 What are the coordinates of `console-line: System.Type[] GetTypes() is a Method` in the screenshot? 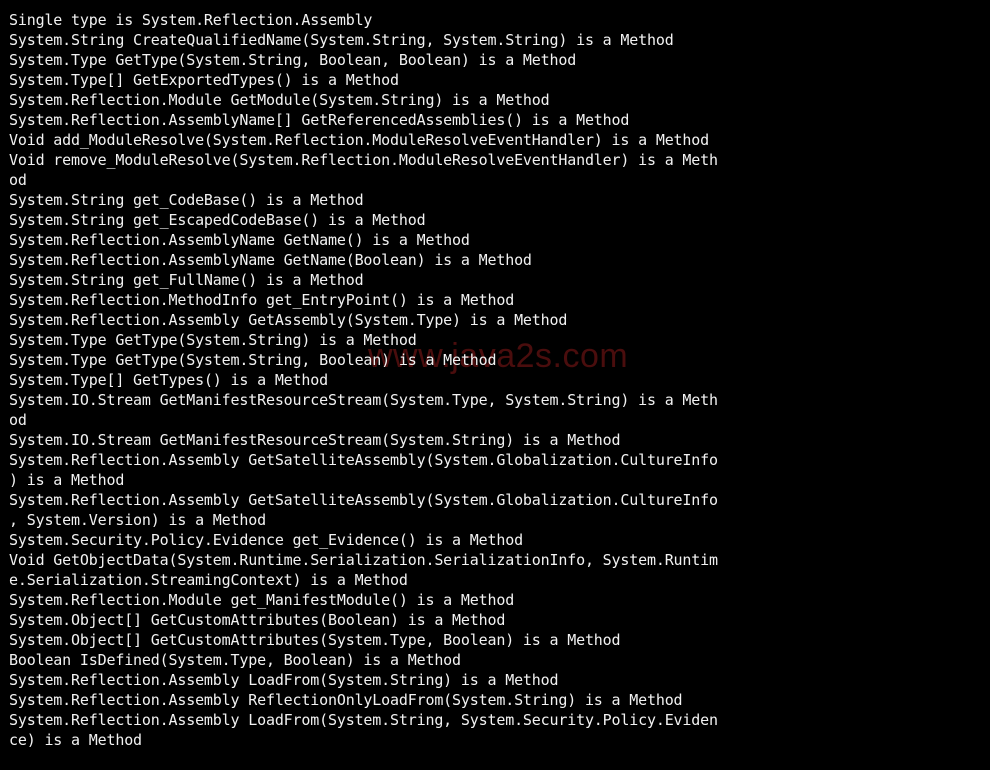 It's located at (168, 380).